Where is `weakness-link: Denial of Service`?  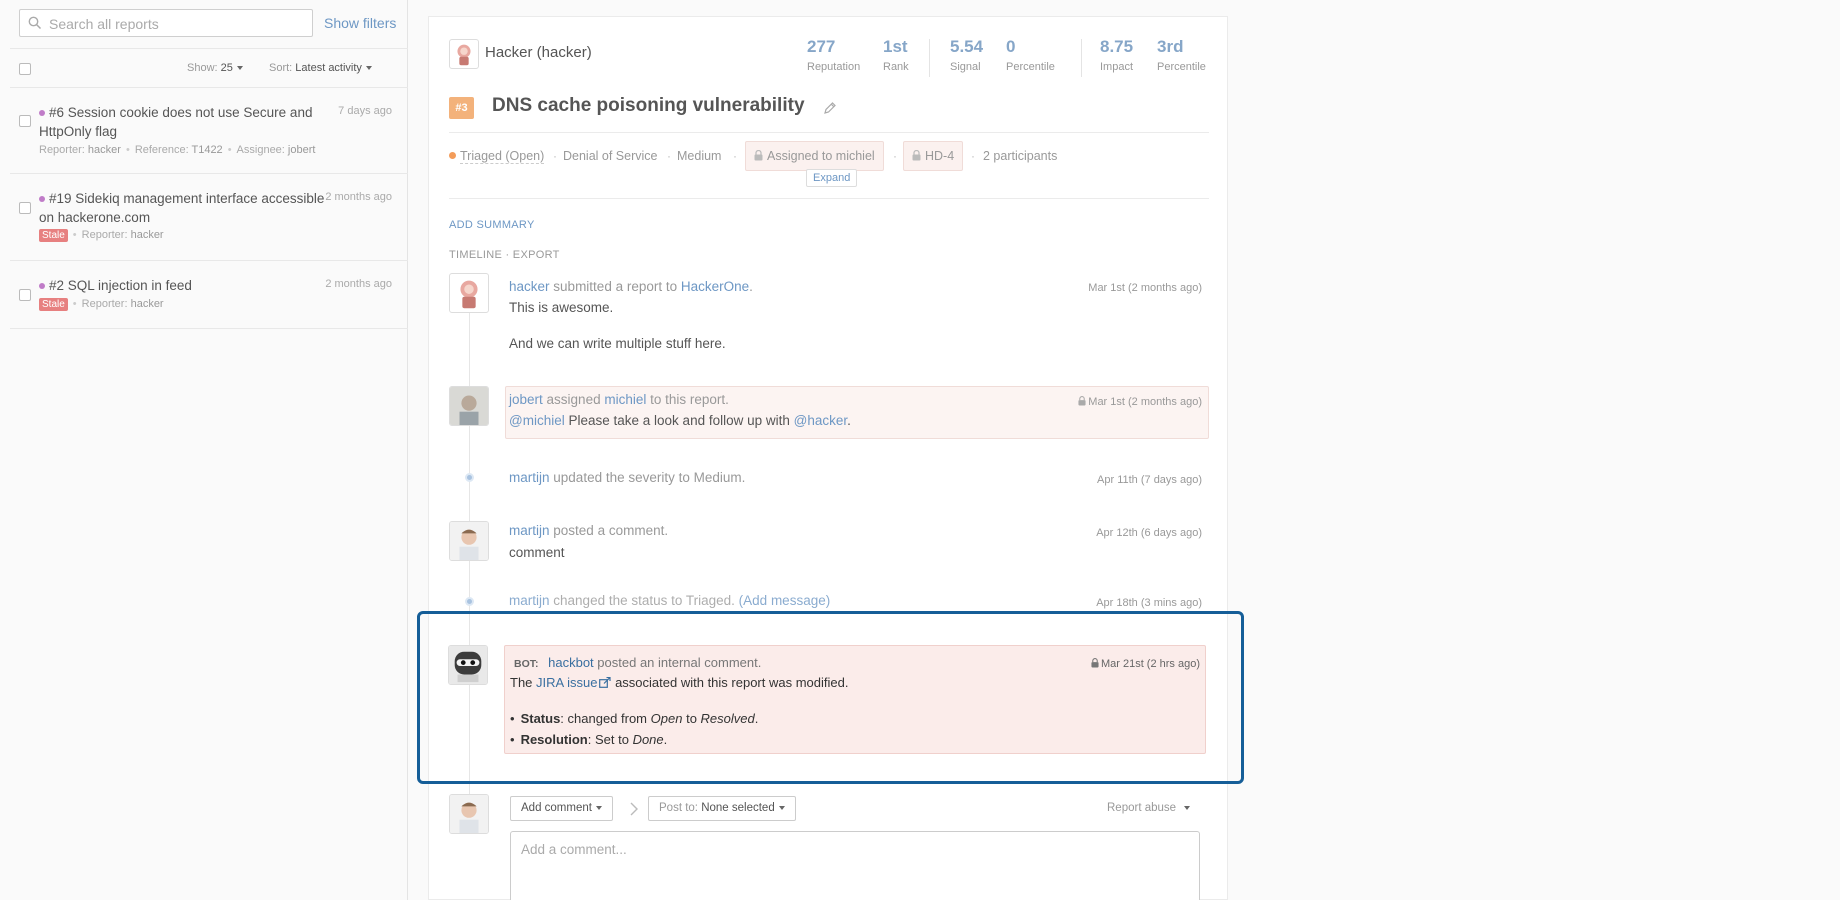 weakness-link: Denial of Service is located at coordinates (610, 156).